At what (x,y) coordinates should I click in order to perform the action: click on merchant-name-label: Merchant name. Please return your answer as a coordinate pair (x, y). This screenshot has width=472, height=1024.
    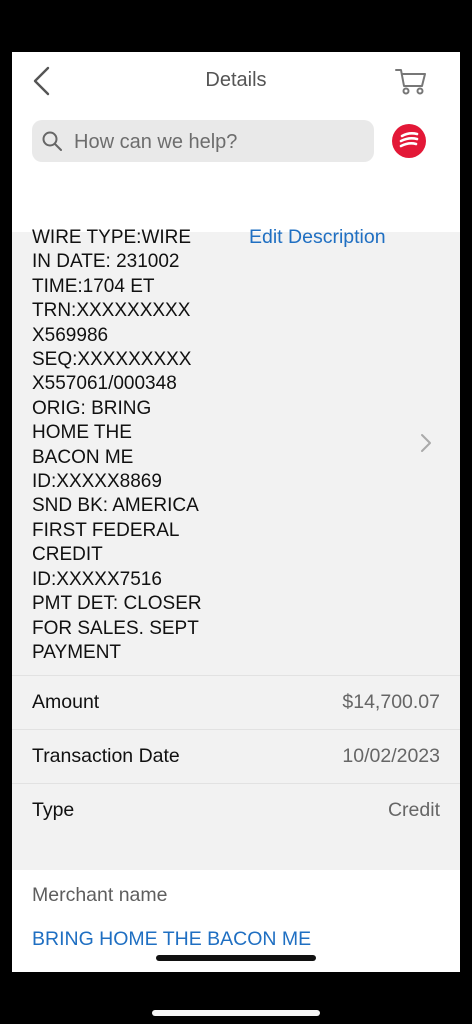
    Looking at the image, I should click on (100, 895).